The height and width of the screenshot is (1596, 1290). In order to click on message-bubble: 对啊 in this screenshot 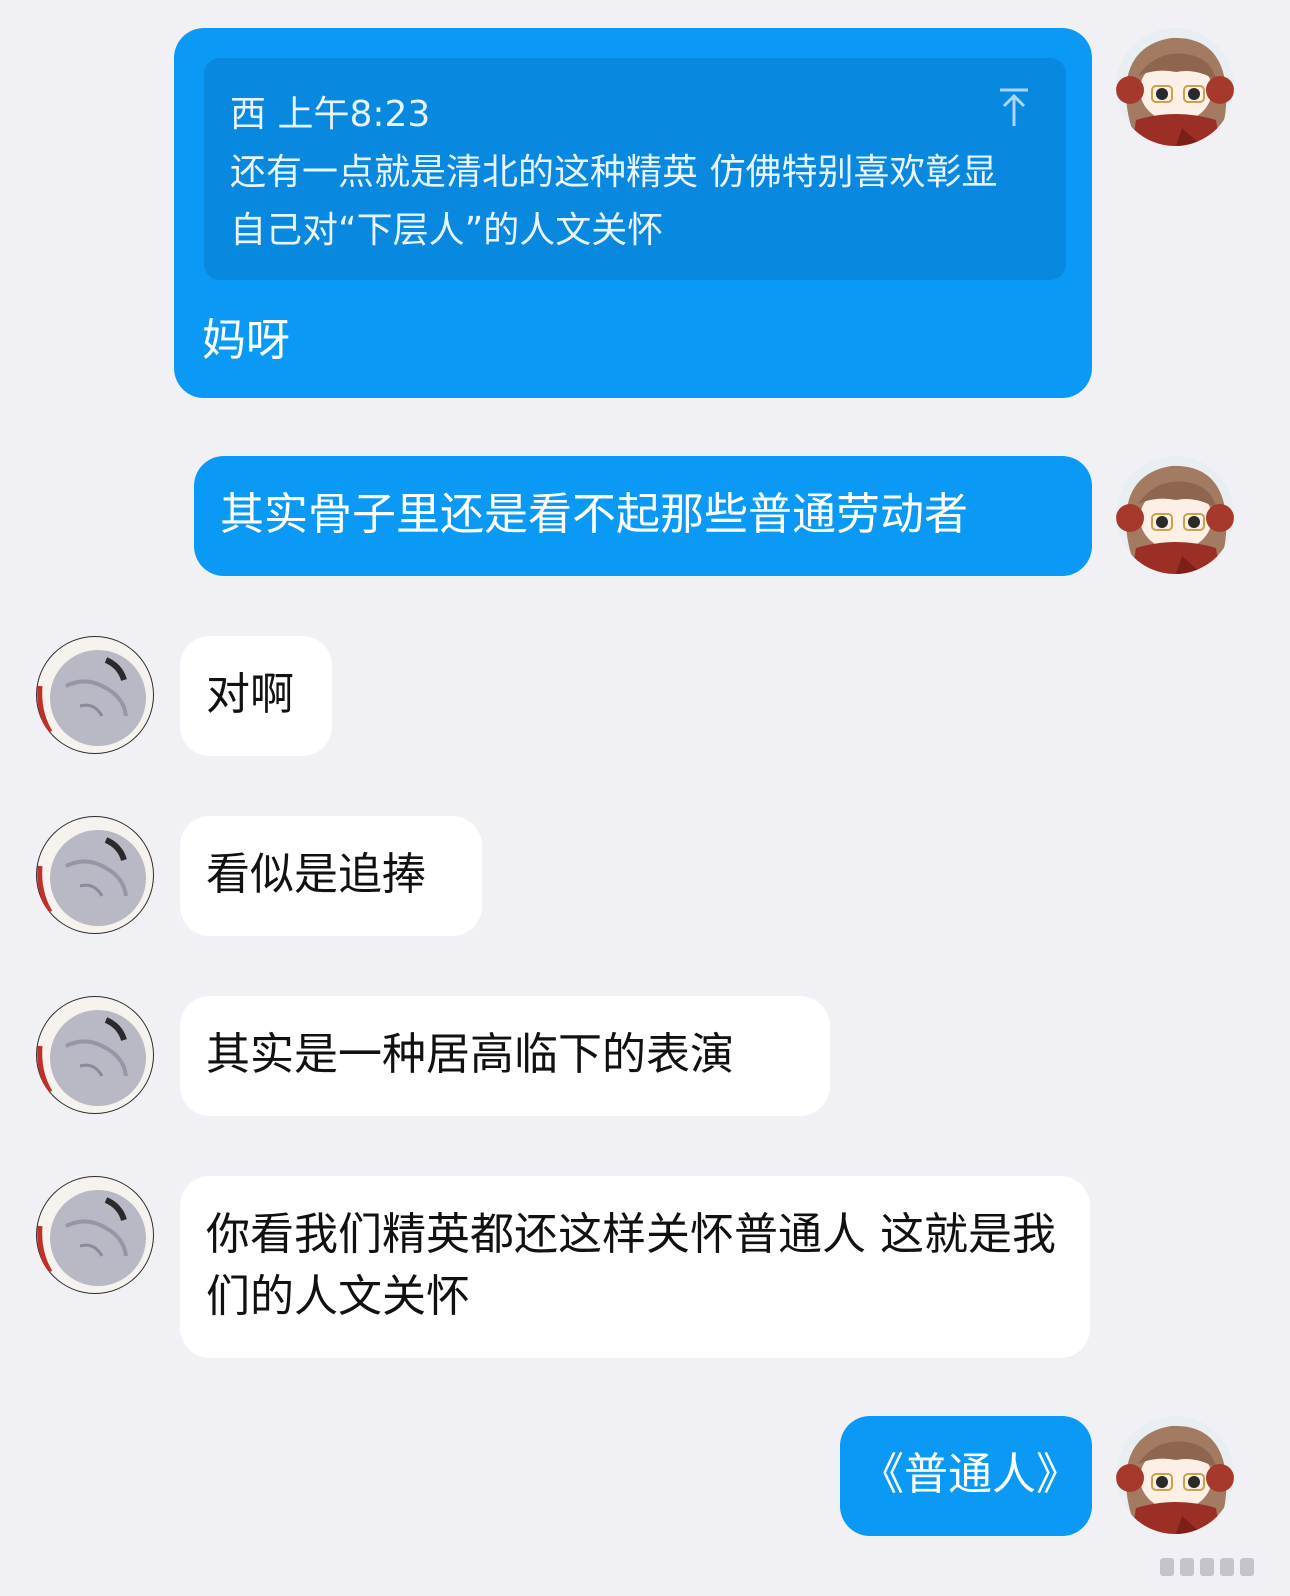, I will do `click(256, 696)`.